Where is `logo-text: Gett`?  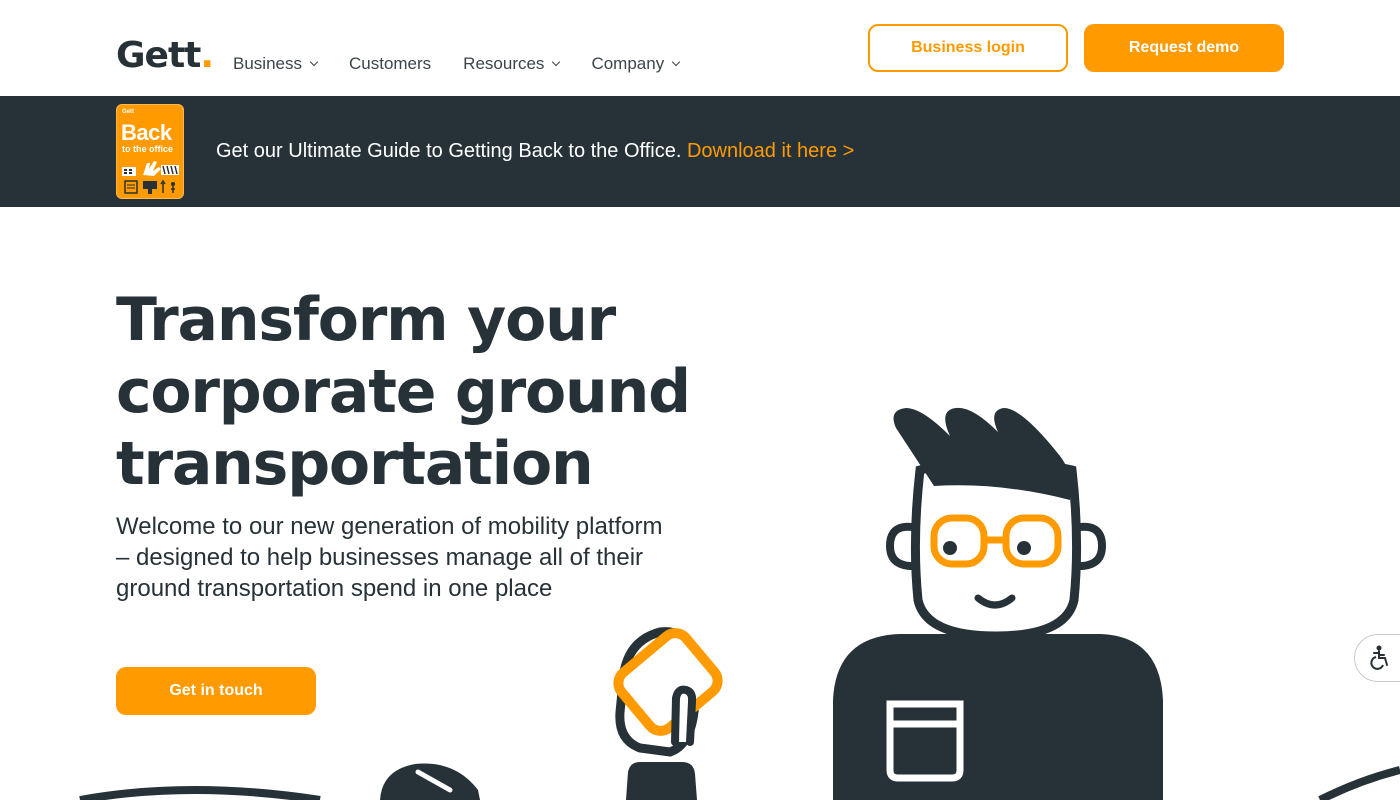 logo-text: Gett is located at coordinates (158, 55).